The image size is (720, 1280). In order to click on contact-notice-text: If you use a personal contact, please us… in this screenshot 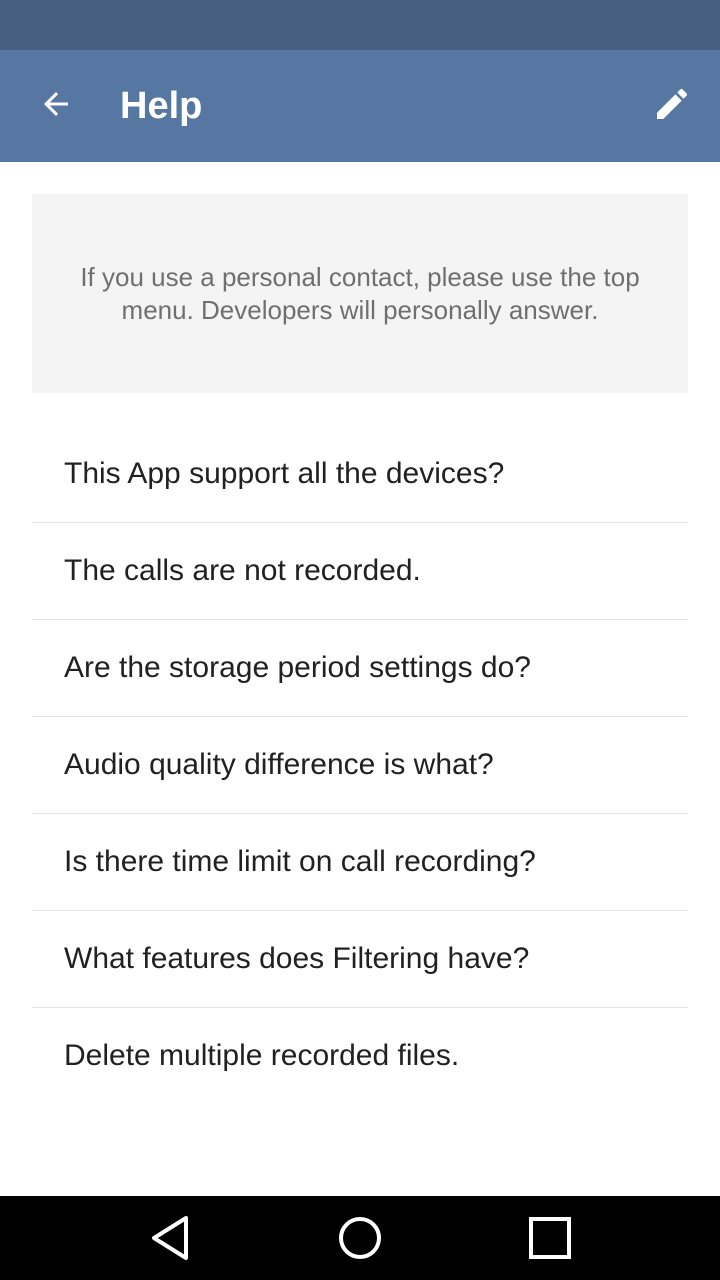, I will do `click(360, 293)`.